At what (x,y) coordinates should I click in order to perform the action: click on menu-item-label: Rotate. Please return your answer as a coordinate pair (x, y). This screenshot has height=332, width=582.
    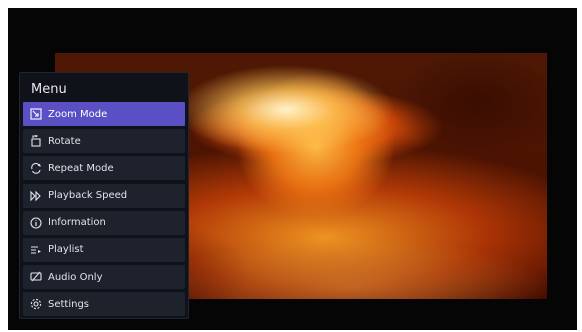
    Looking at the image, I should click on (64, 141).